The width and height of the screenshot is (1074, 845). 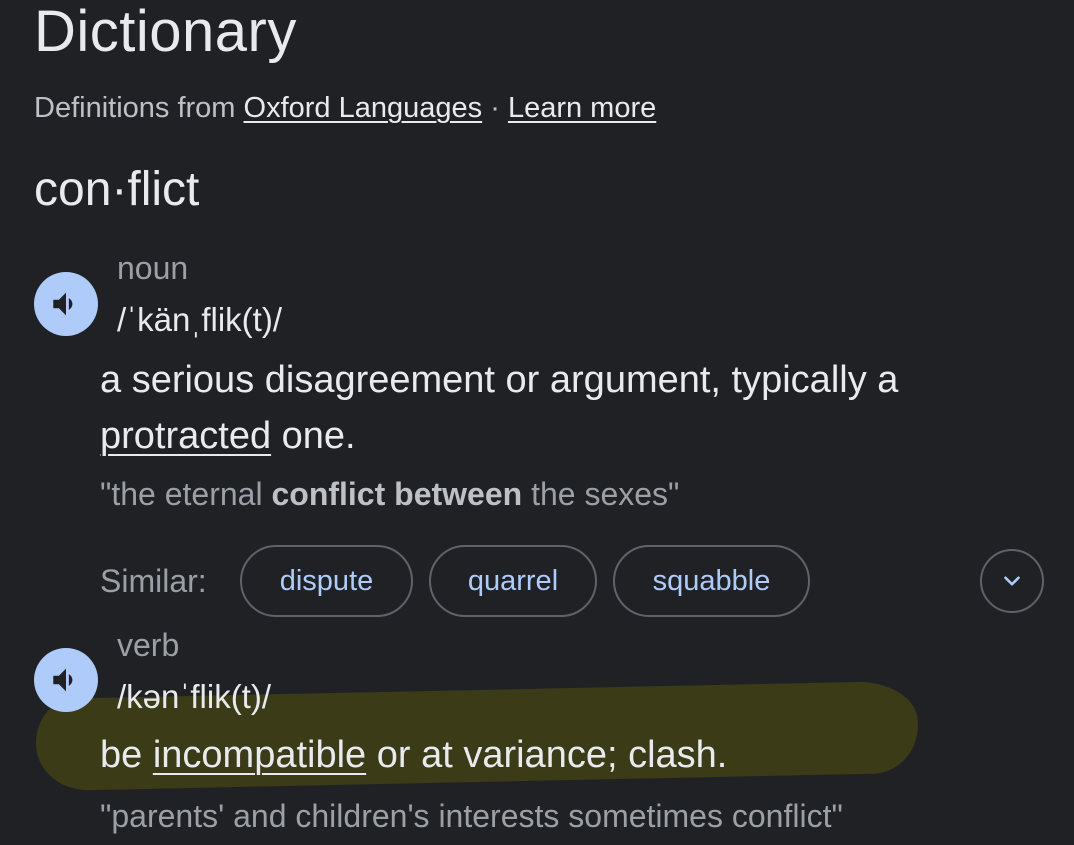 What do you see at coordinates (148, 645) in the screenshot?
I see `verb-part-of-speech: verb` at bounding box center [148, 645].